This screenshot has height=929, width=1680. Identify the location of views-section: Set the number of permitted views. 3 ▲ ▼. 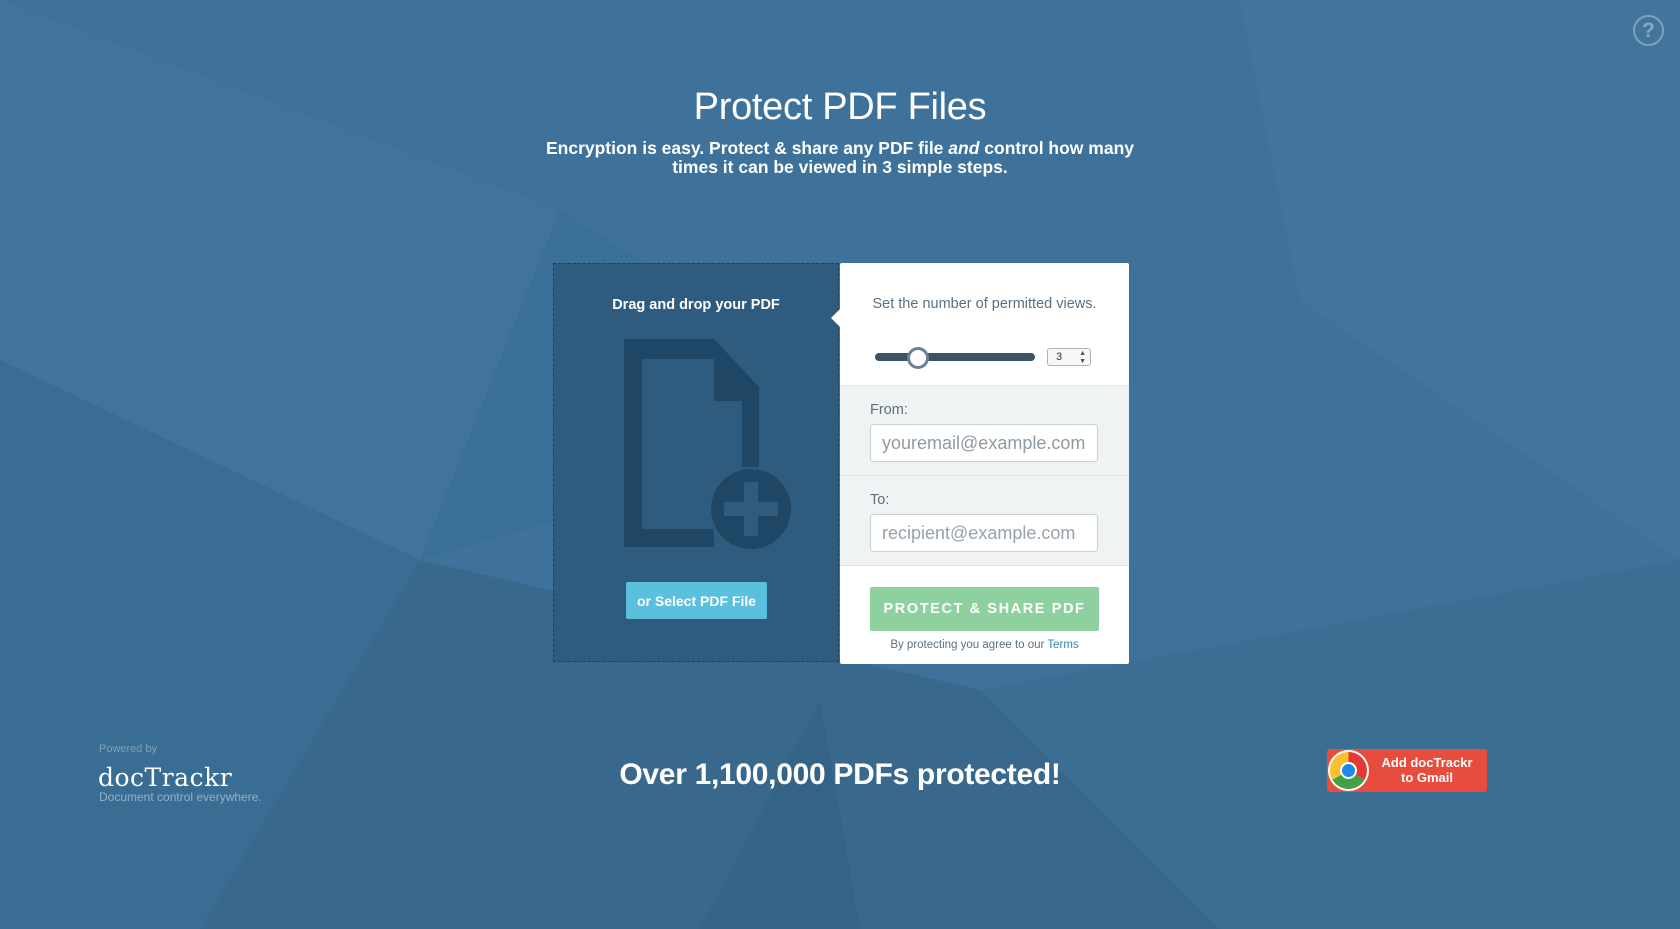
(984, 324).